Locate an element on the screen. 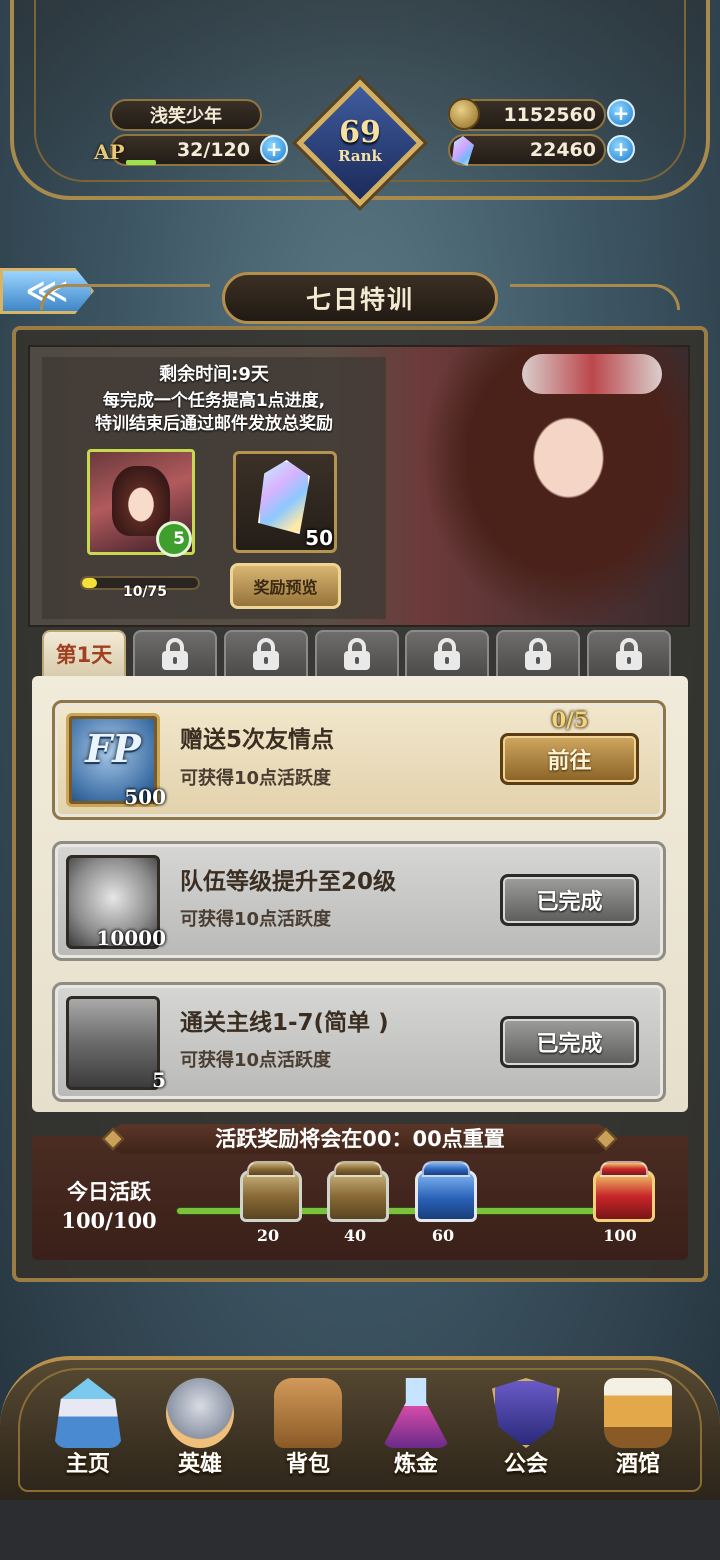 The height and width of the screenshot is (1560, 720). rank-number: 69 is located at coordinates (360, 132).